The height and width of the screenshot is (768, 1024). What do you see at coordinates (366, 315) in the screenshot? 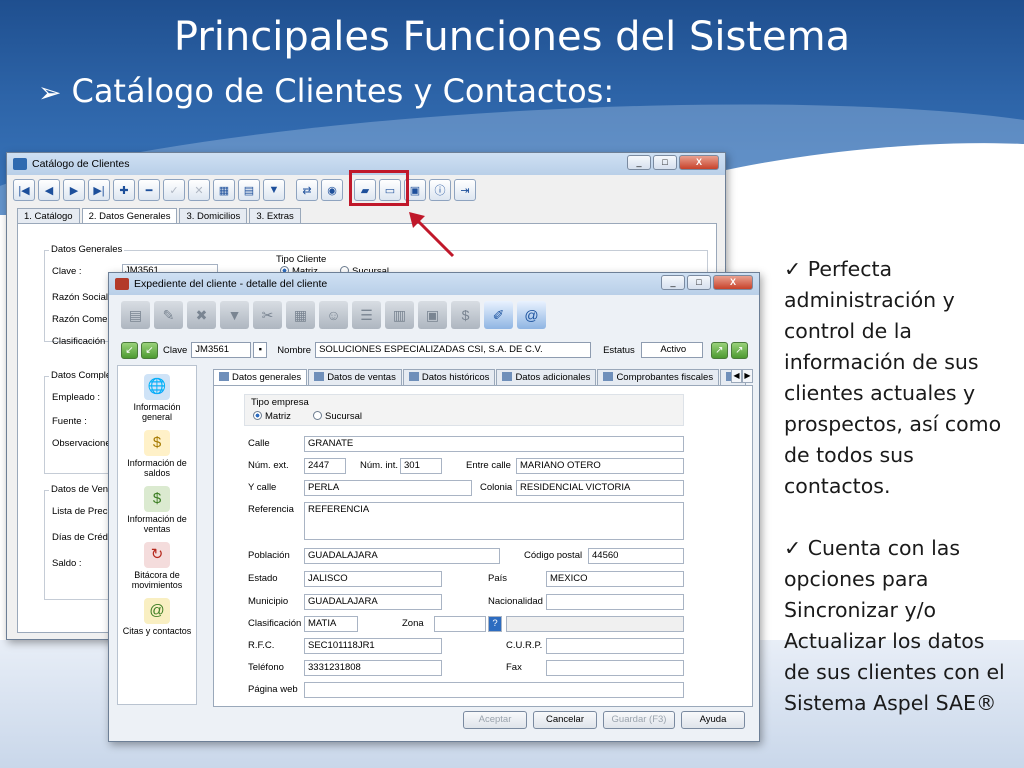
I see `list-icon: ☰` at bounding box center [366, 315].